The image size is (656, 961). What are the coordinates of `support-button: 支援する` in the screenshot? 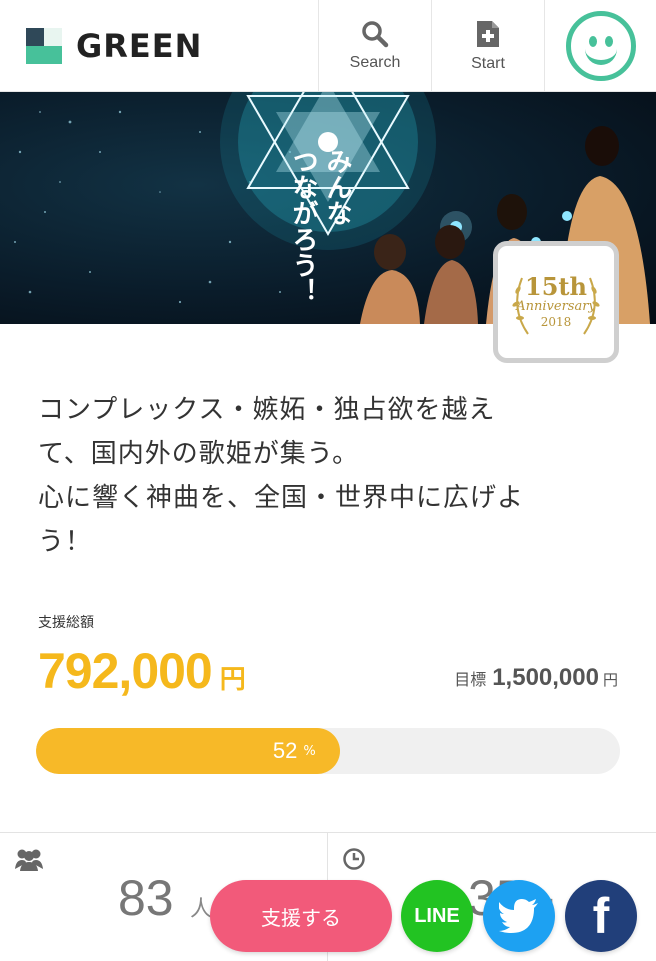 It's located at (301, 916).